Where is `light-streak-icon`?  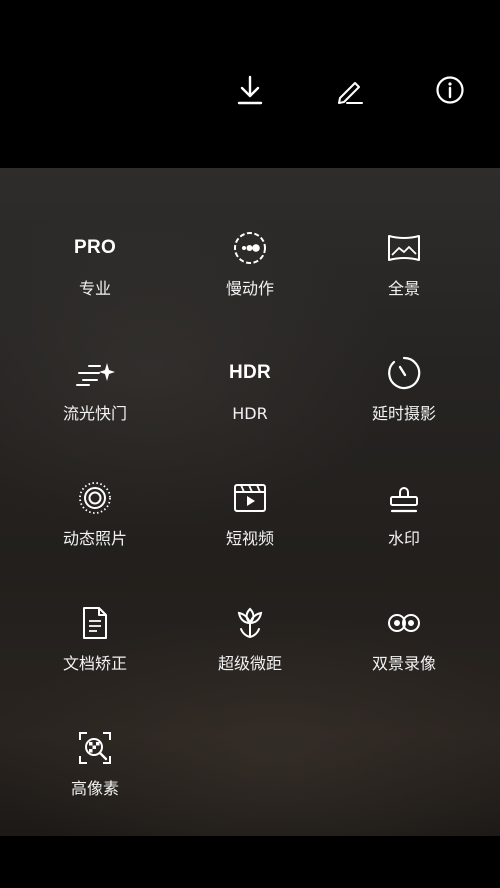 light-streak-icon is located at coordinates (95, 373).